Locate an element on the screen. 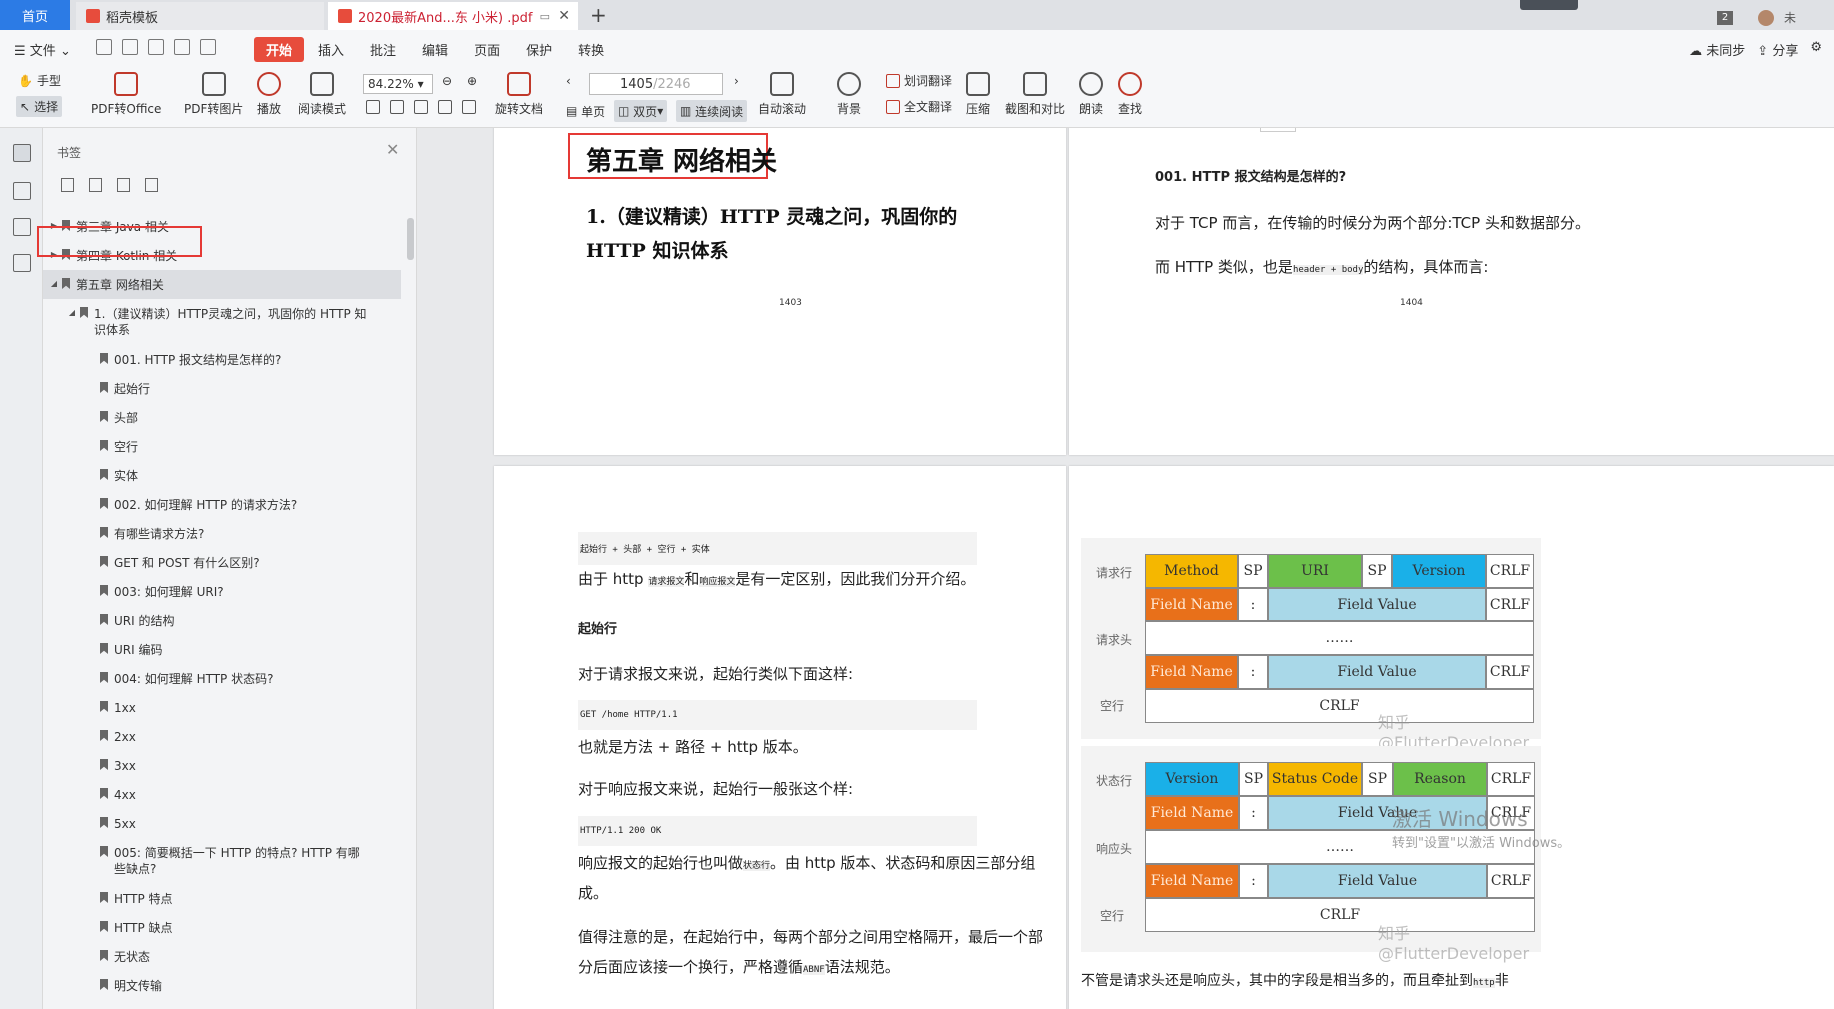 This screenshot has height=1009, width=1834. select-tool: ↖ 选择 is located at coordinates (39, 106).